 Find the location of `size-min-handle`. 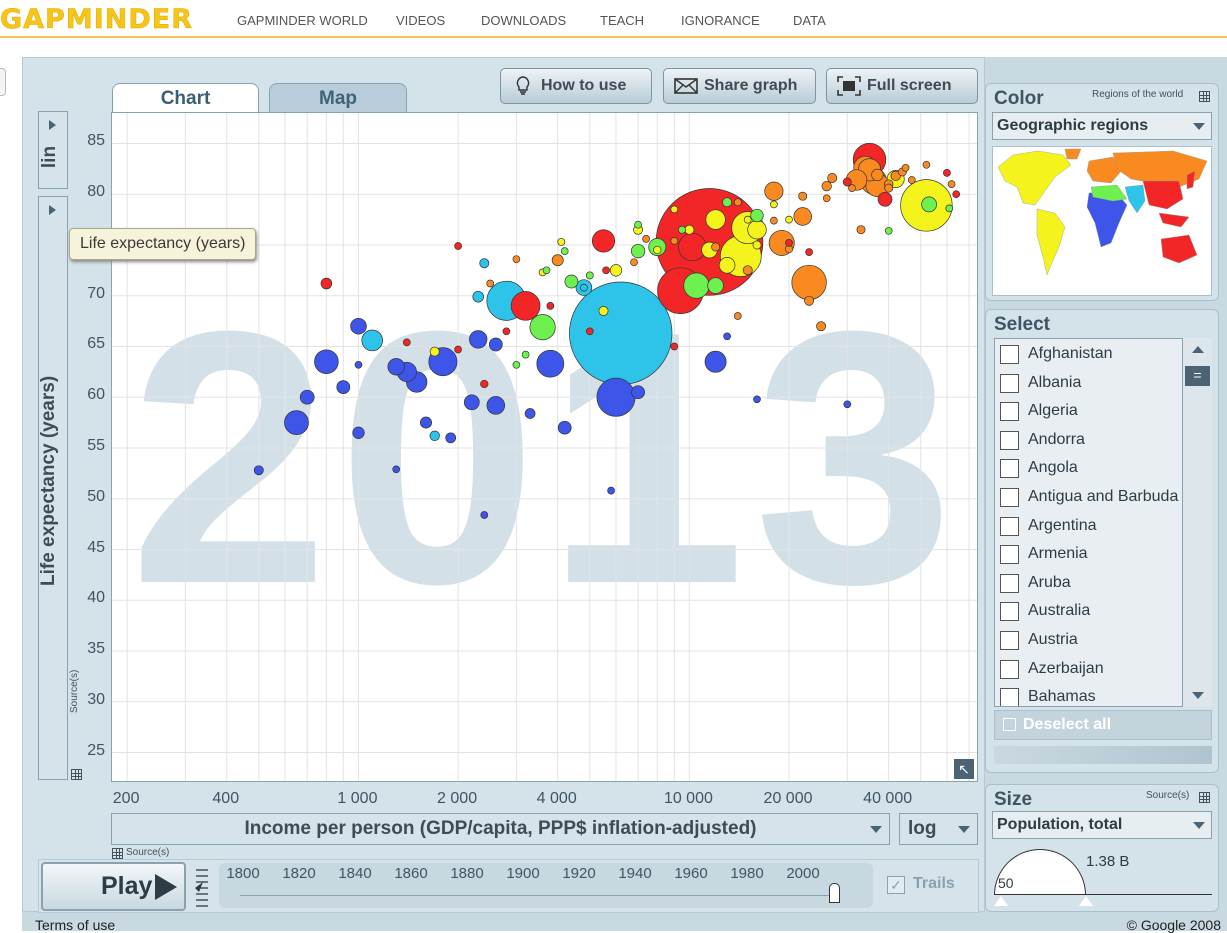

size-min-handle is located at coordinates (1001, 901).